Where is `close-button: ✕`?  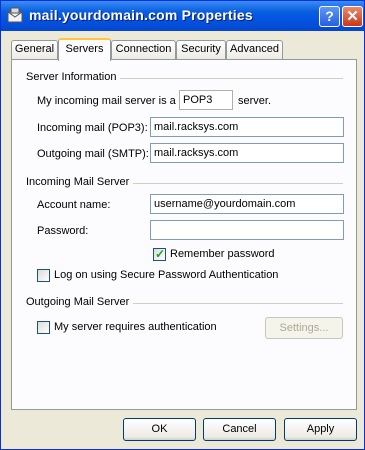 close-button: ✕ is located at coordinates (352, 16).